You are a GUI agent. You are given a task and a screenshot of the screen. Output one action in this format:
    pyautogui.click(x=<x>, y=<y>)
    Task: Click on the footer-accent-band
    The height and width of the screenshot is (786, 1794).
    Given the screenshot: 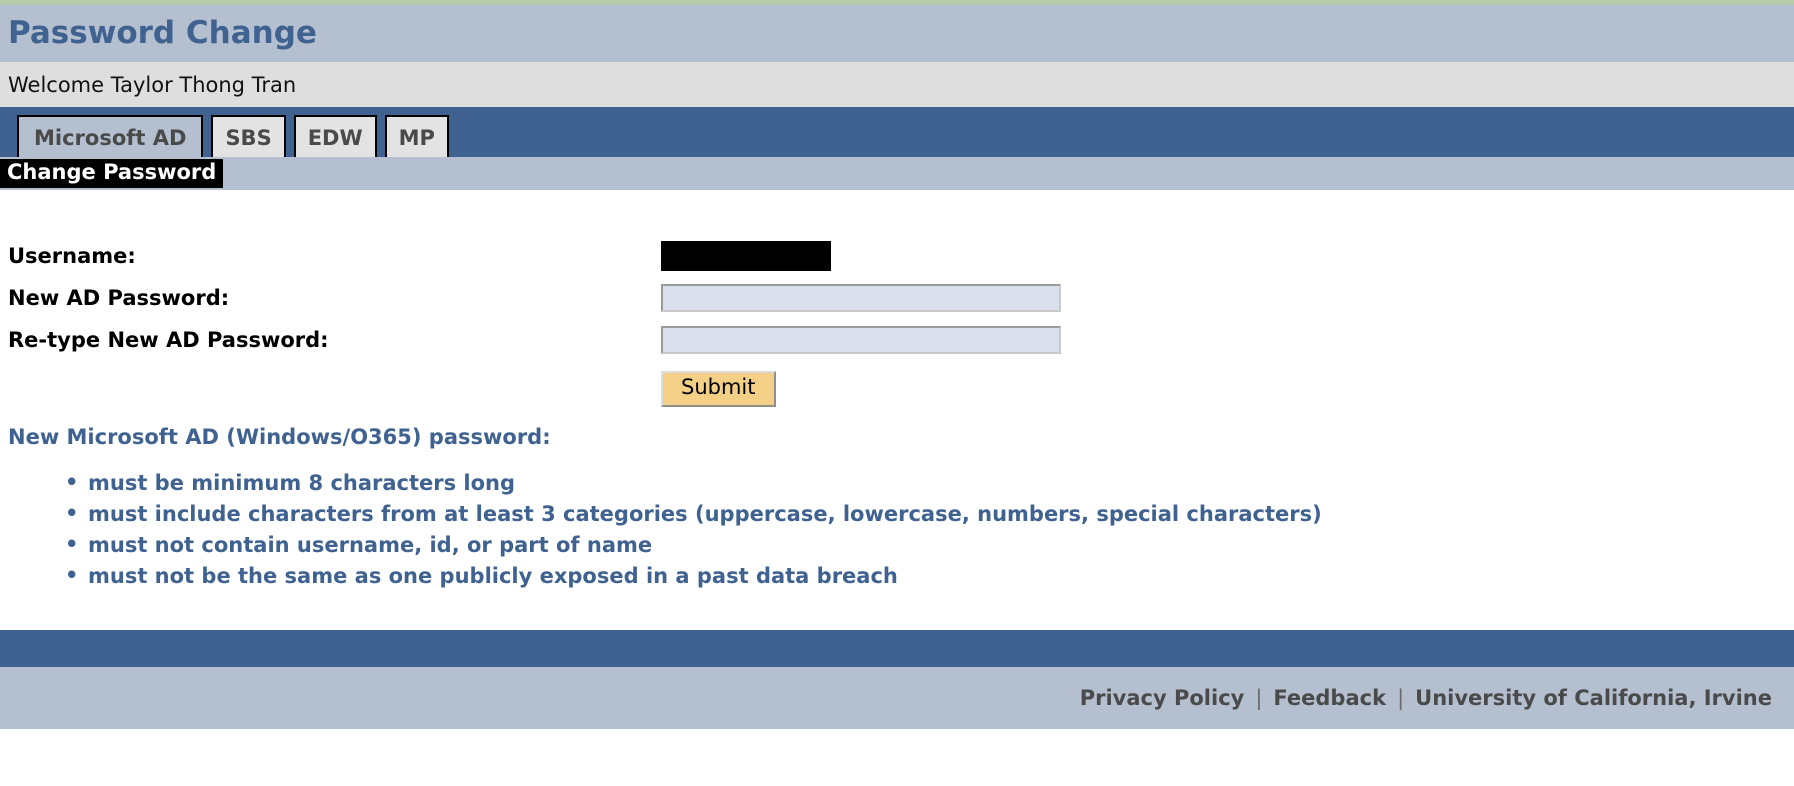 What is the action you would take?
    pyautogui.click(x=897, y=648)
    